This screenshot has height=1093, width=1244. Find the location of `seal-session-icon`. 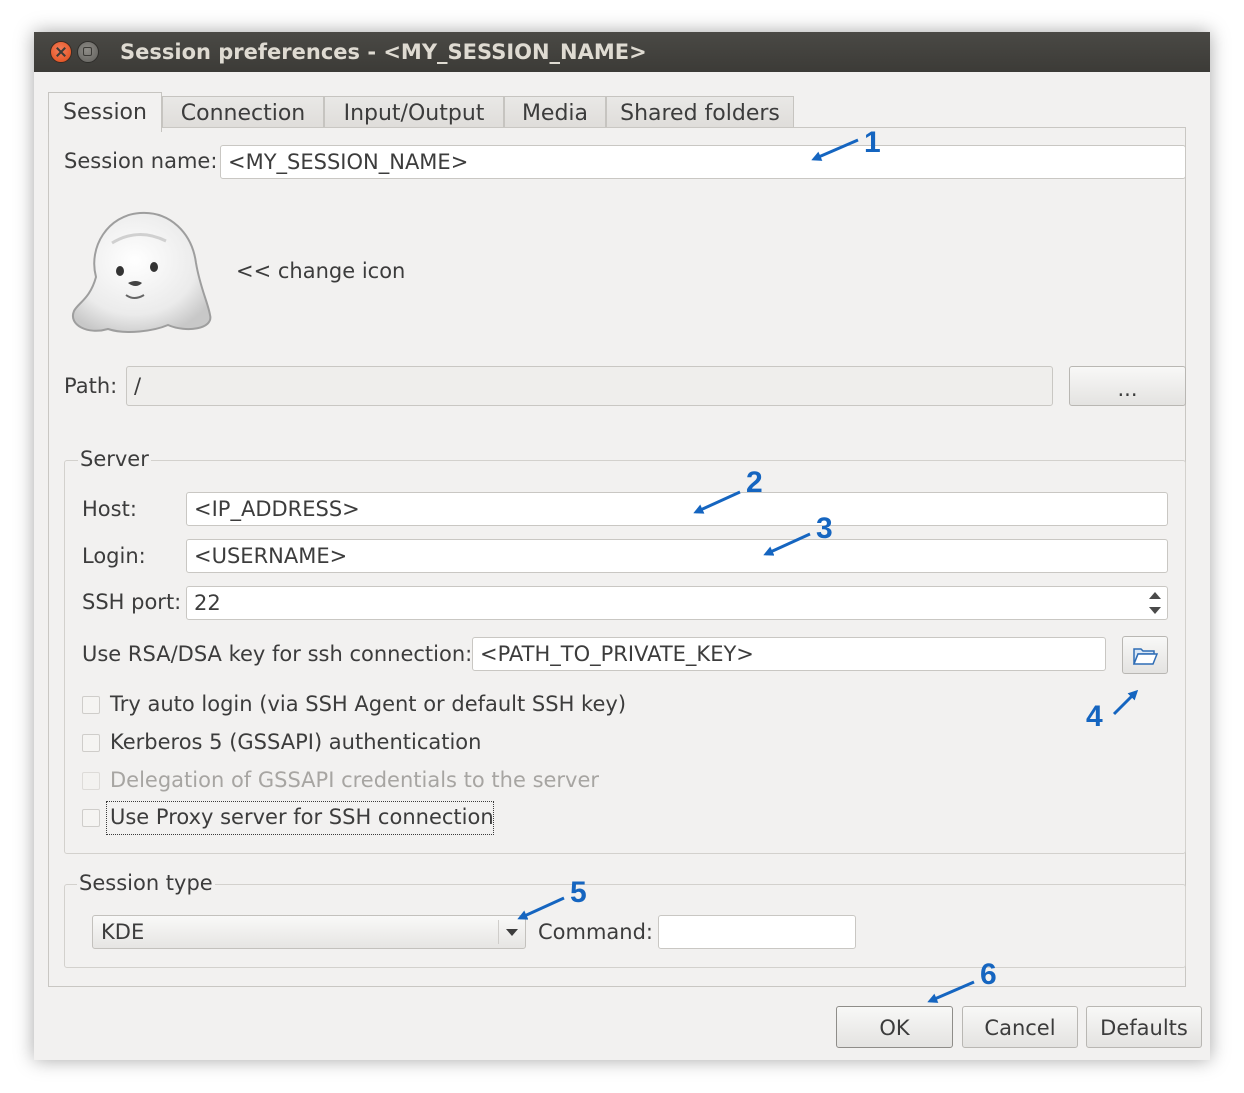

seal-session-icon is located at coordinates (142, 272).